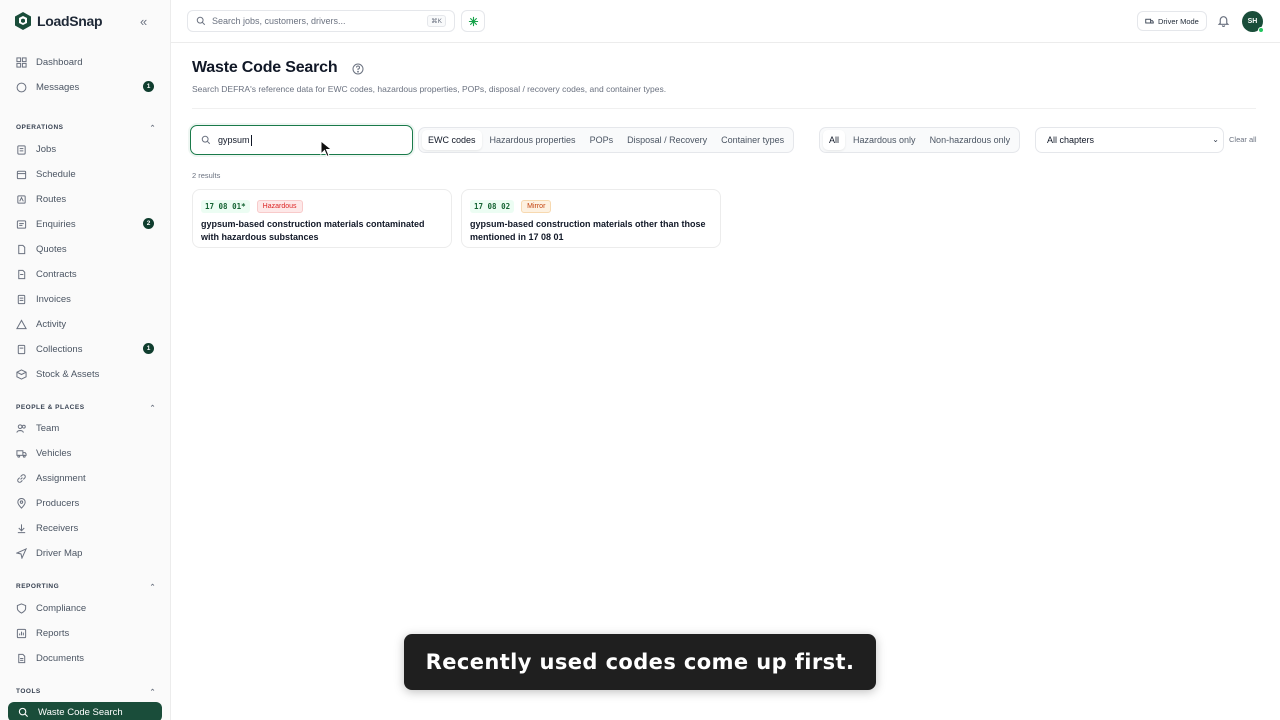 This screenshot has height=720, width=1280. Describe the element at coordinates (86, 62) in the screenshot. I see `sidebar-item-dashboard: Dashboard` at that location.